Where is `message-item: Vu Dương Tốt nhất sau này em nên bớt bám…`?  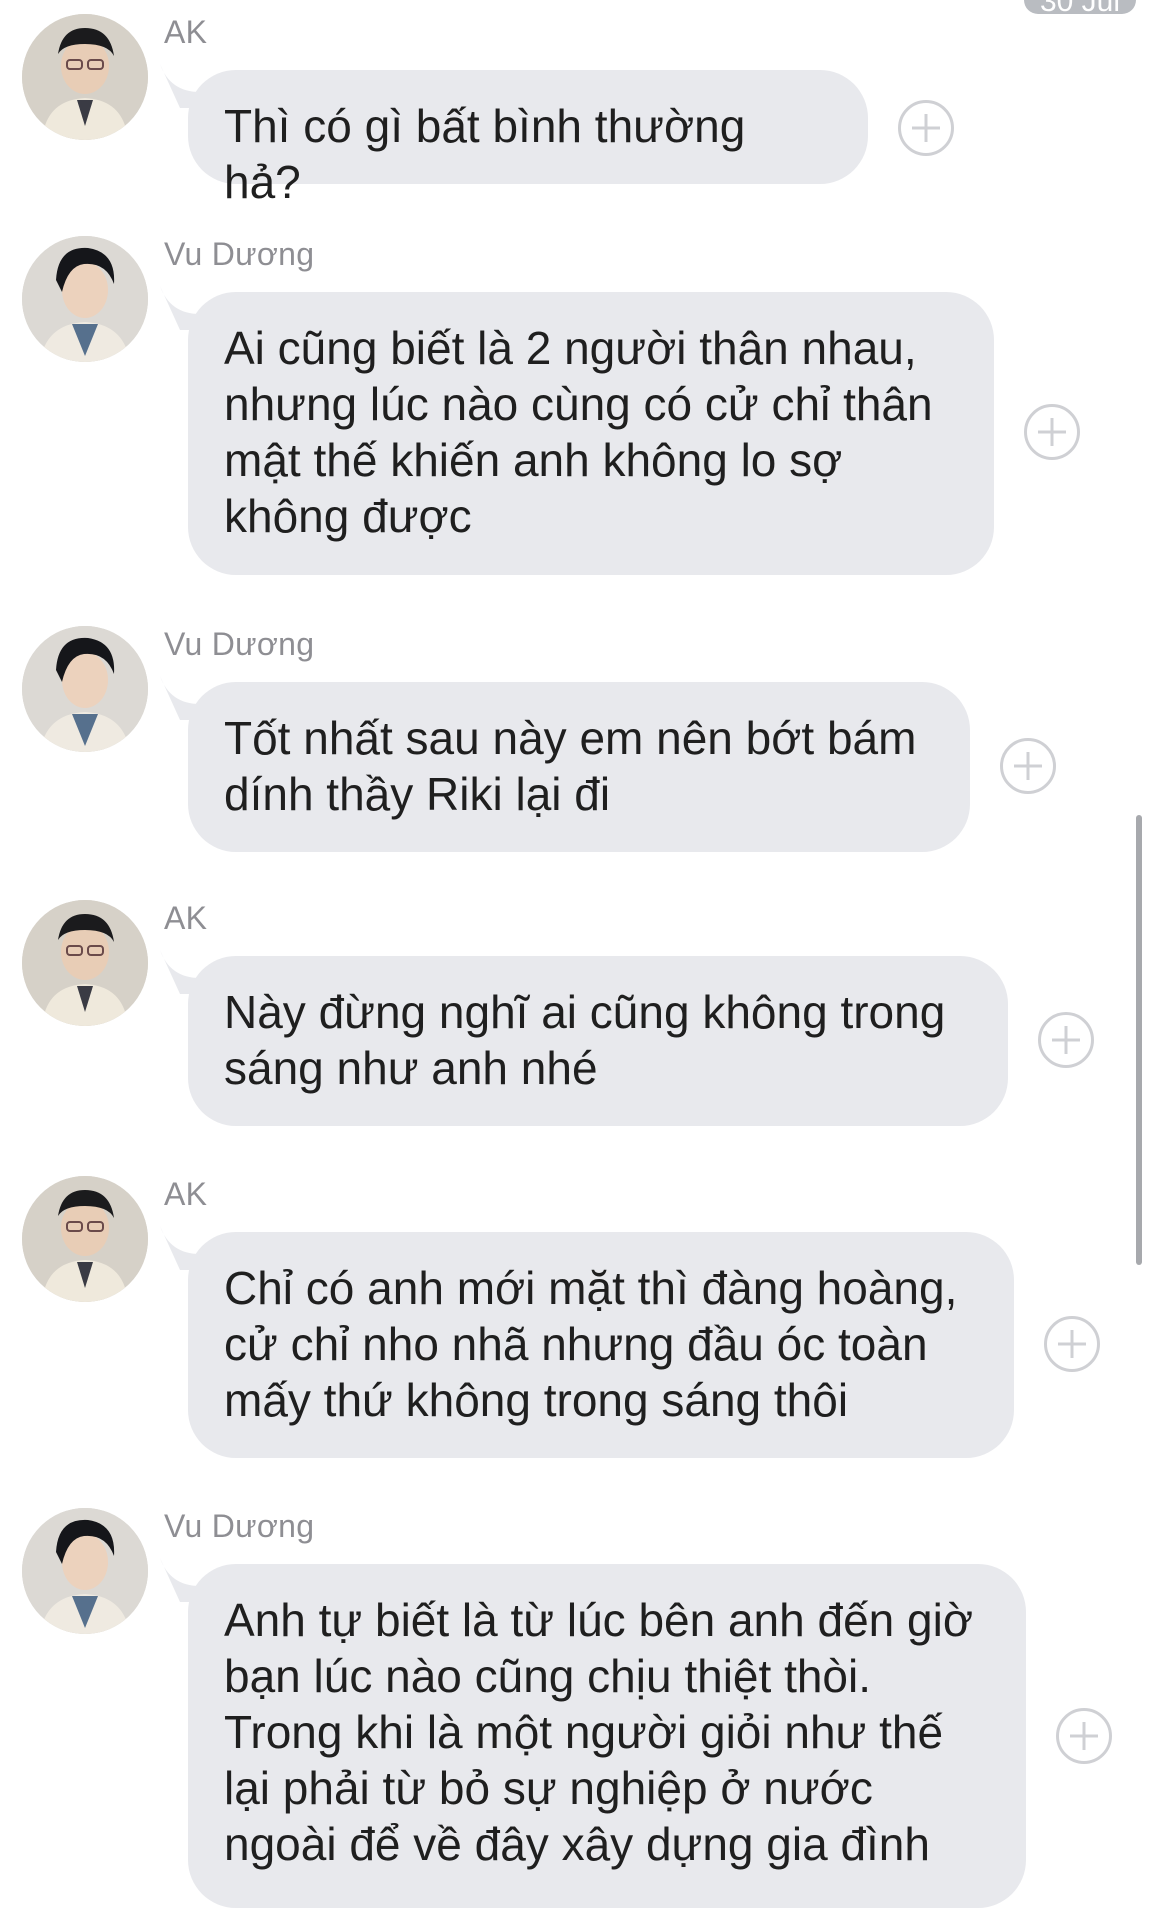 message-item: Vu Dương Tốt nhất sau này em nên bớt bám… is located at coordinates (577, 739).